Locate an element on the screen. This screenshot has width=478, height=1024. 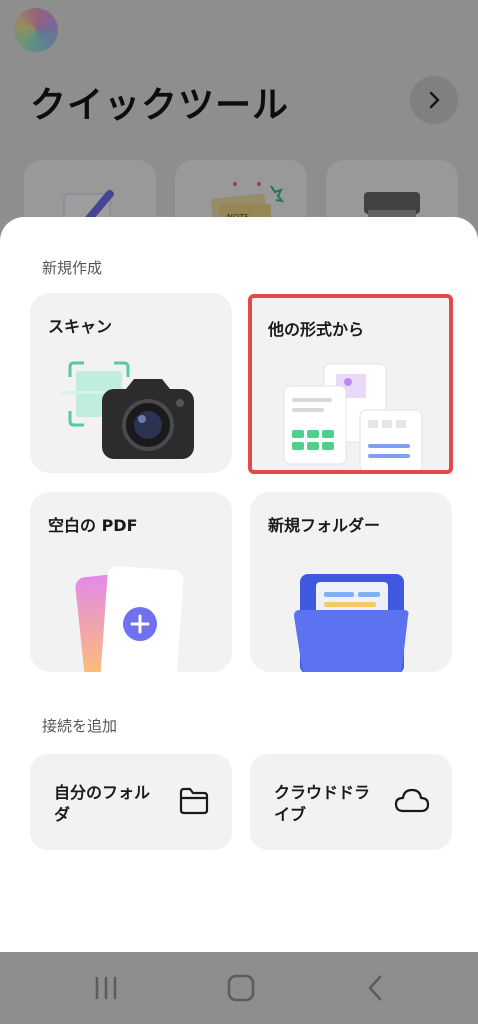
blank-pdf-card: 空白の PDF is located at coordinates (131, 582).